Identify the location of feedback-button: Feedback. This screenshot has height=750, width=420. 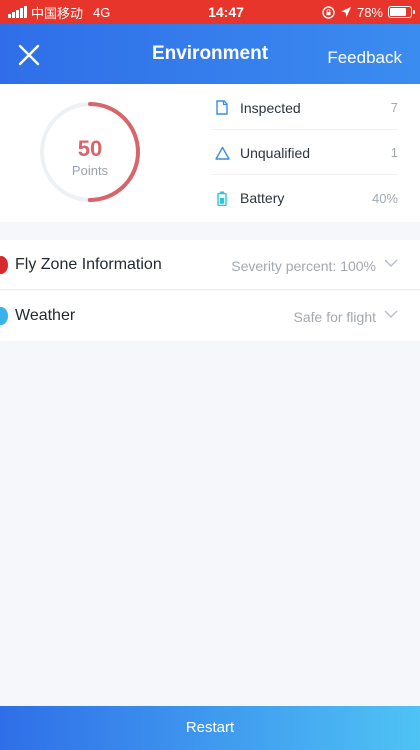
(364, 58).